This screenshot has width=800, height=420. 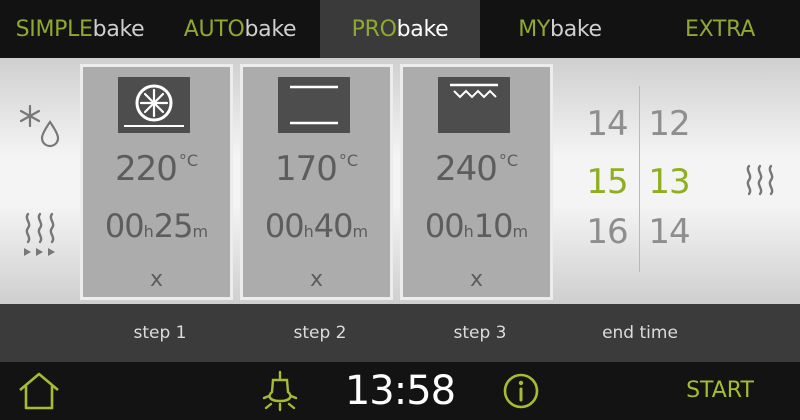 I want to click on temperature-value: 170, so click(x=306, y=169).